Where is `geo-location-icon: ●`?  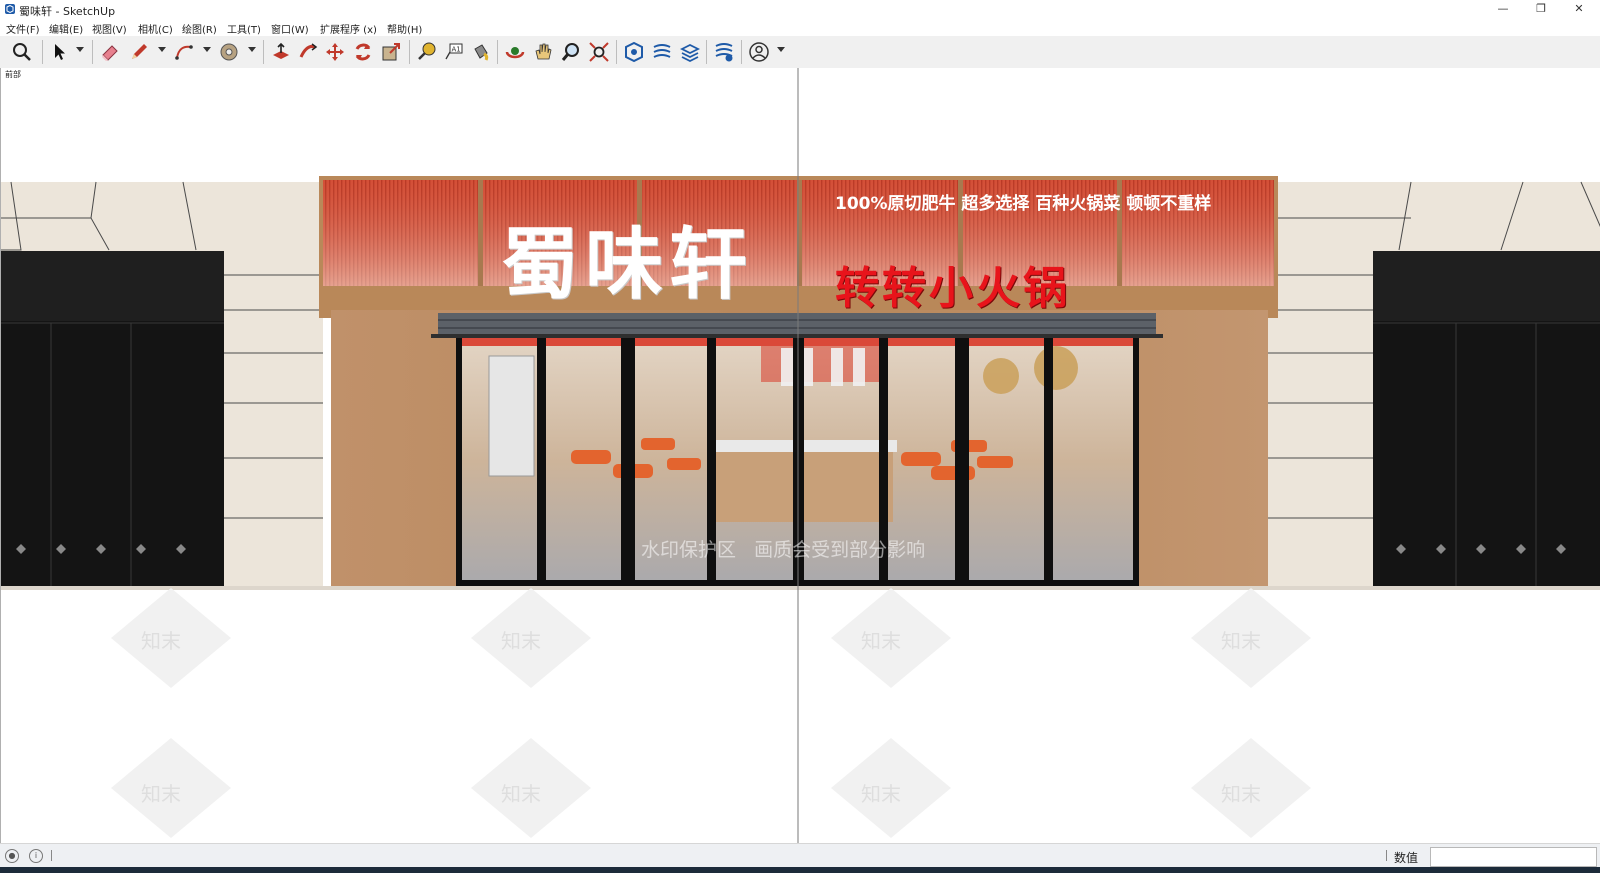
geo-location-icon: ● is located at coordinates (12, 856).